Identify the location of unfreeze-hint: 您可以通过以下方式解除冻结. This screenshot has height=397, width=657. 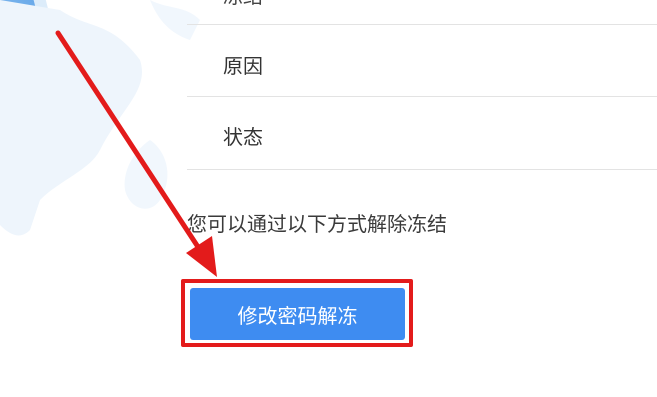
(317, 224).